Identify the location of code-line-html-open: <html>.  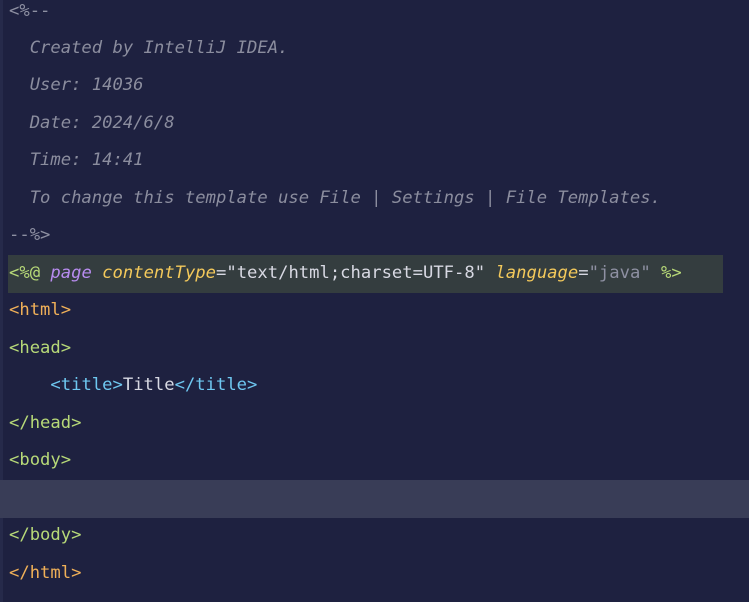
(379, 311).